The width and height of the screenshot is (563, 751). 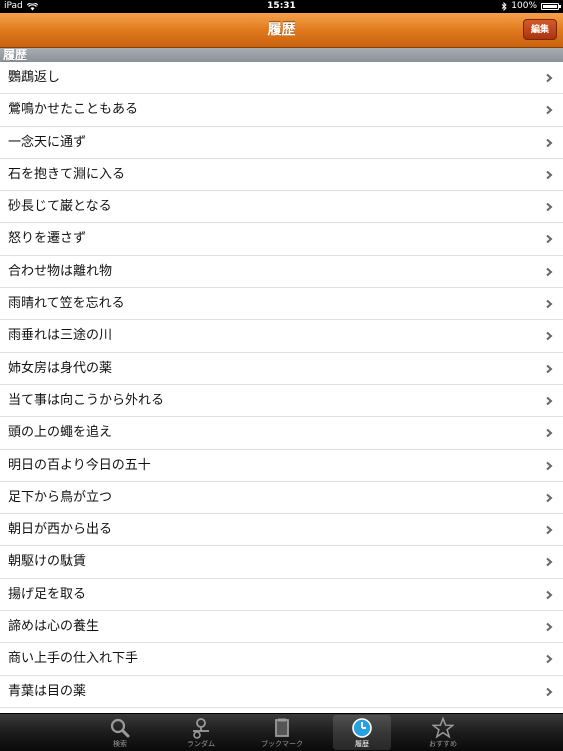 I want to click on tab-bar: 検索 ランダム ブックマーク 履歴 おすすめ, so click(x=281, y=732).